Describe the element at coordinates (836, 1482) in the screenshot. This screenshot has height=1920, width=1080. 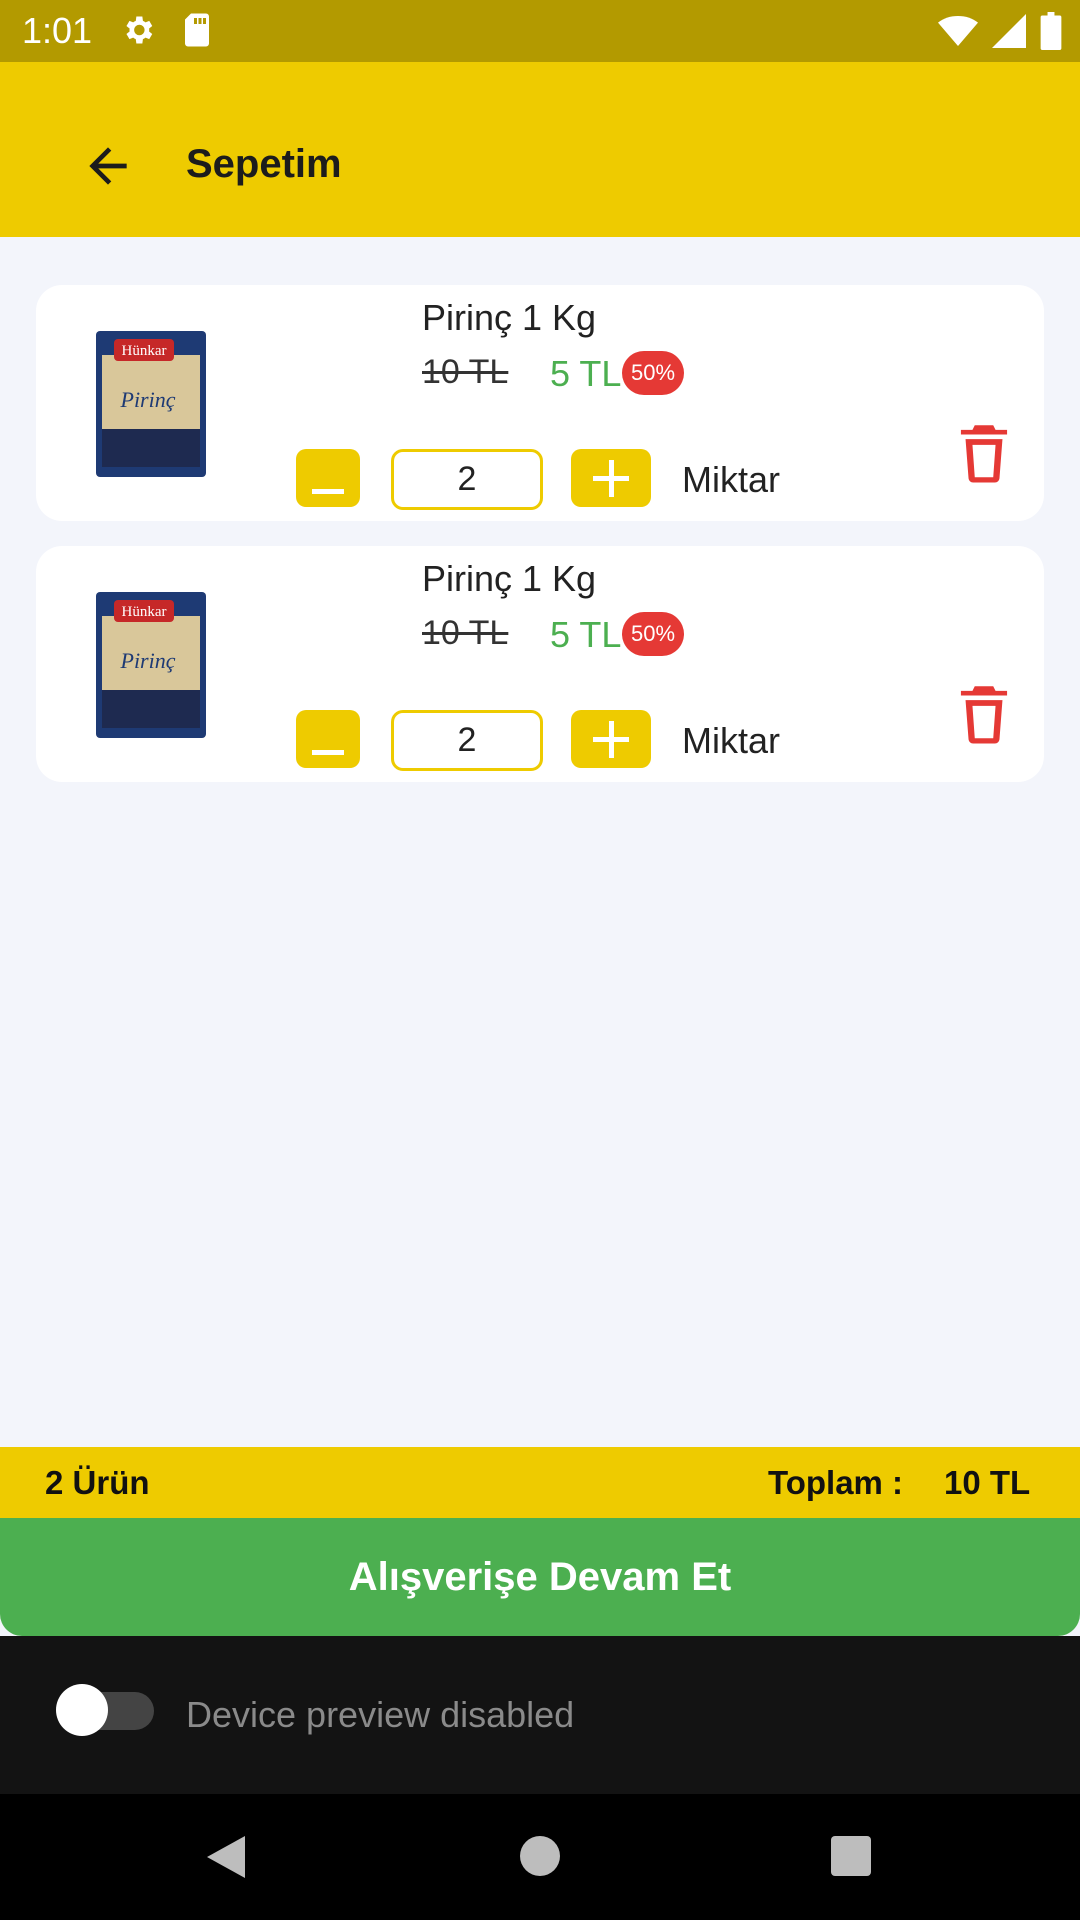
I see `total-label: Toplam :` at that location.